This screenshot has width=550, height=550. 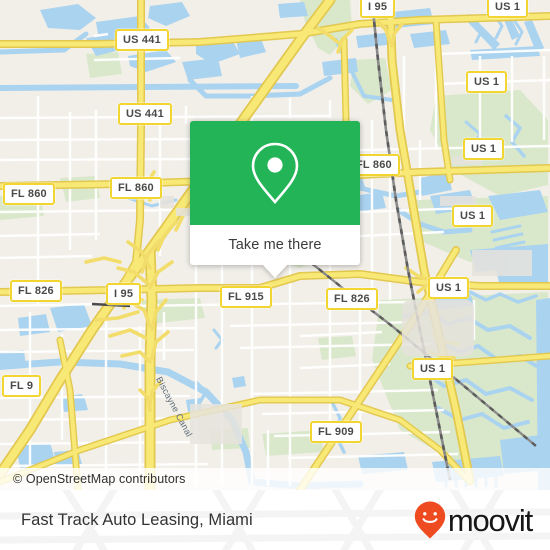 I want to click on popup-pointer-tail, so click(x=275, y=271).